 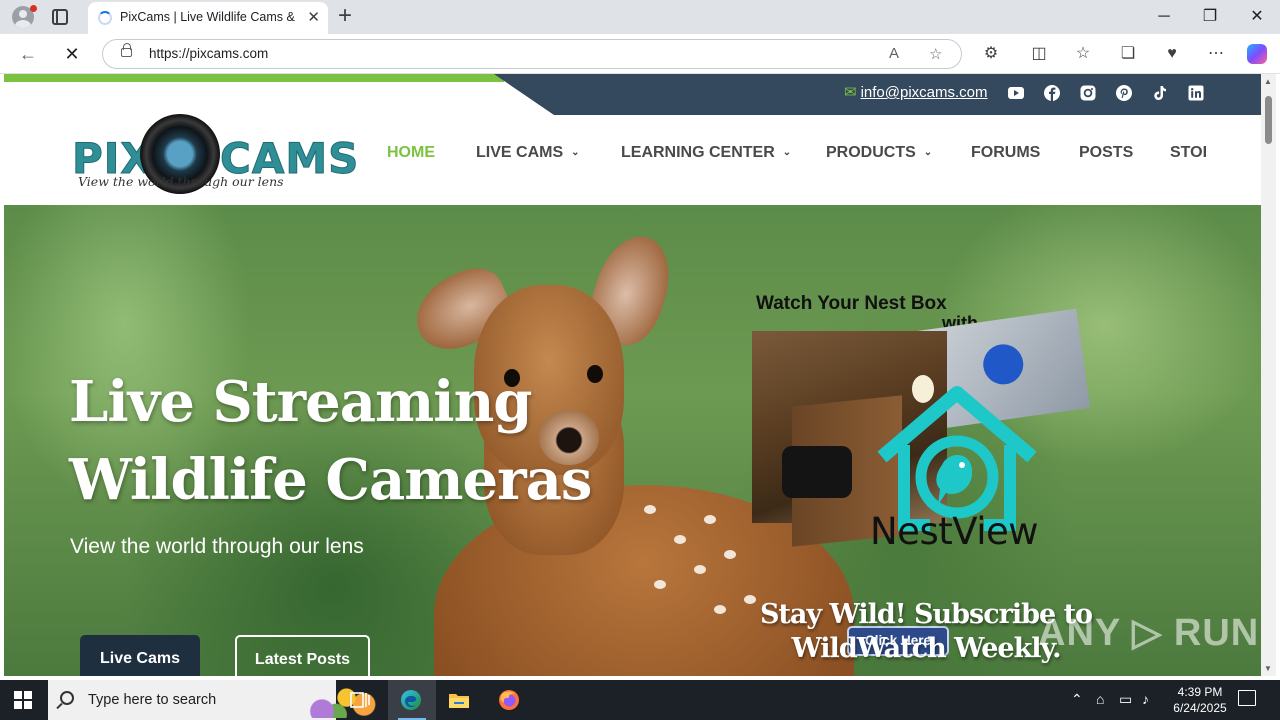 I want to click on nav-home-label: HOME, so click(x=411, y=152).